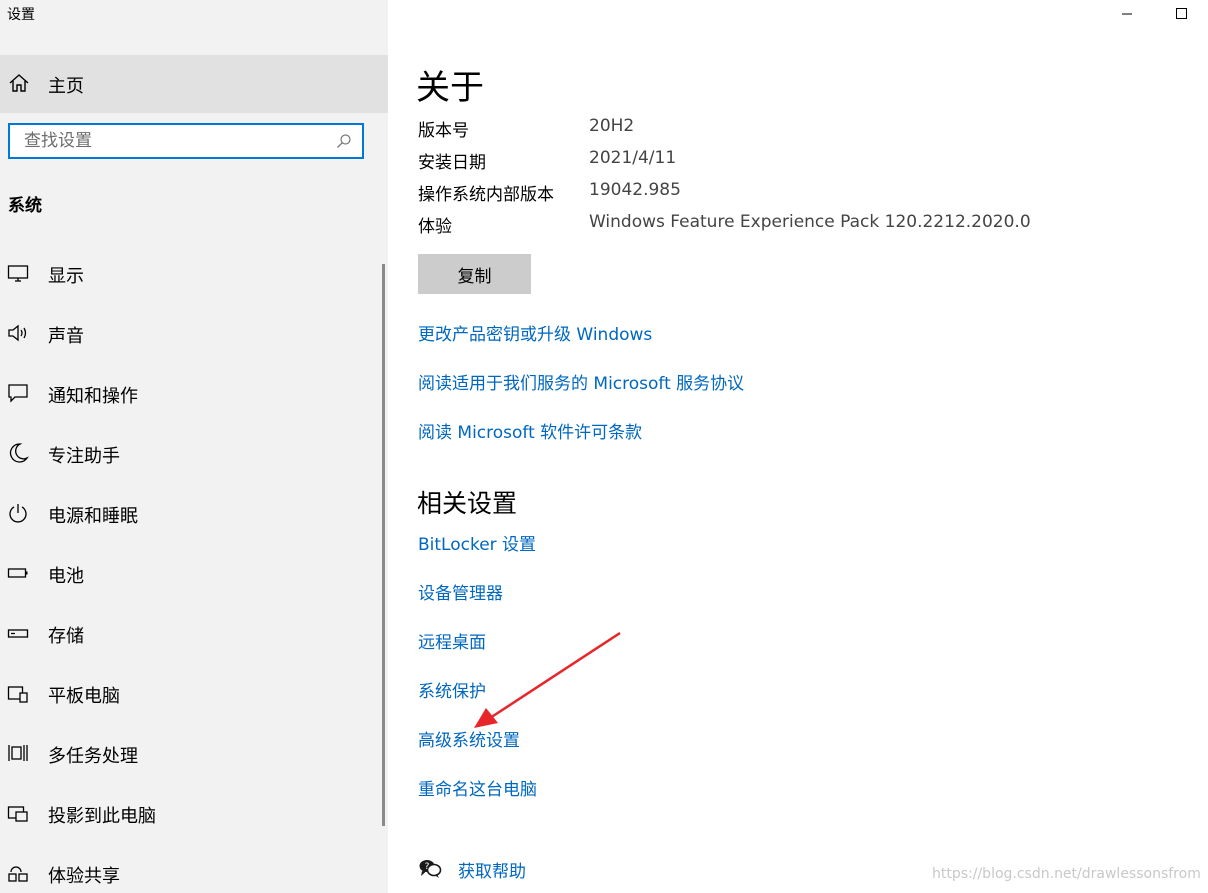 Image resolution: width=1208 pixels, height=893 pixels. What do you see at coordinates (344, 141) in the screenshot?
I see `search-icon` at bounding box center [344, 141].